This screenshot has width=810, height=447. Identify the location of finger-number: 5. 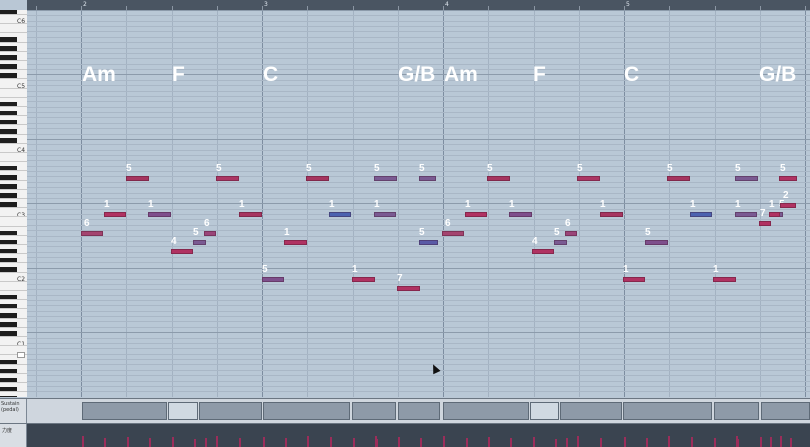
(557, 232).